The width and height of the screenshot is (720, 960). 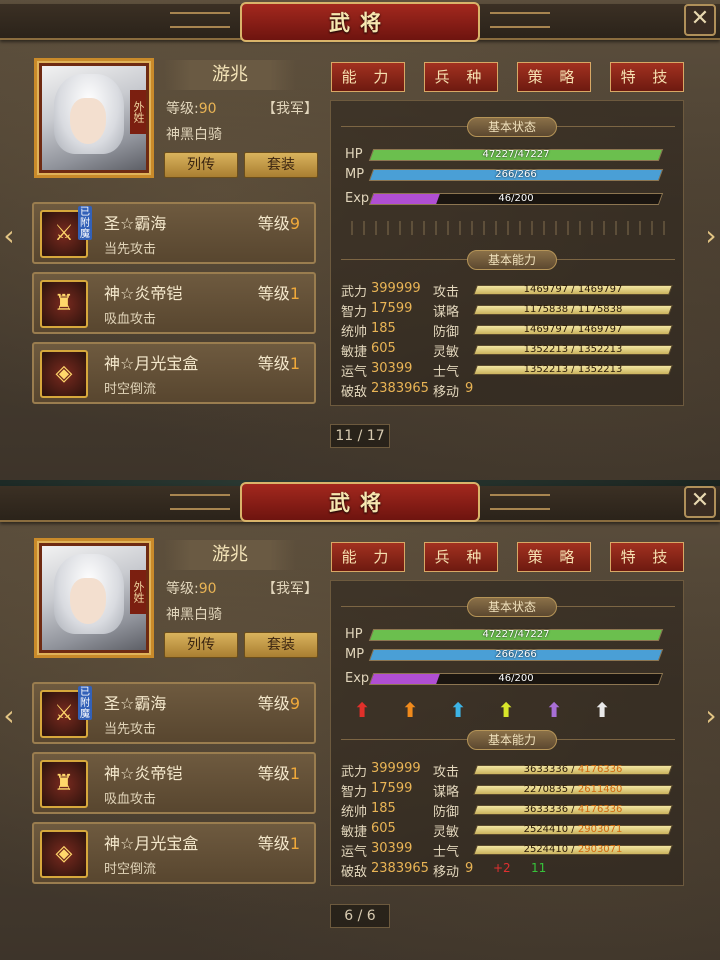 What do you see at coordinates (392, 848) in the screenshot?
I see `stat-value: 30399` at bounding box center [392, 848].